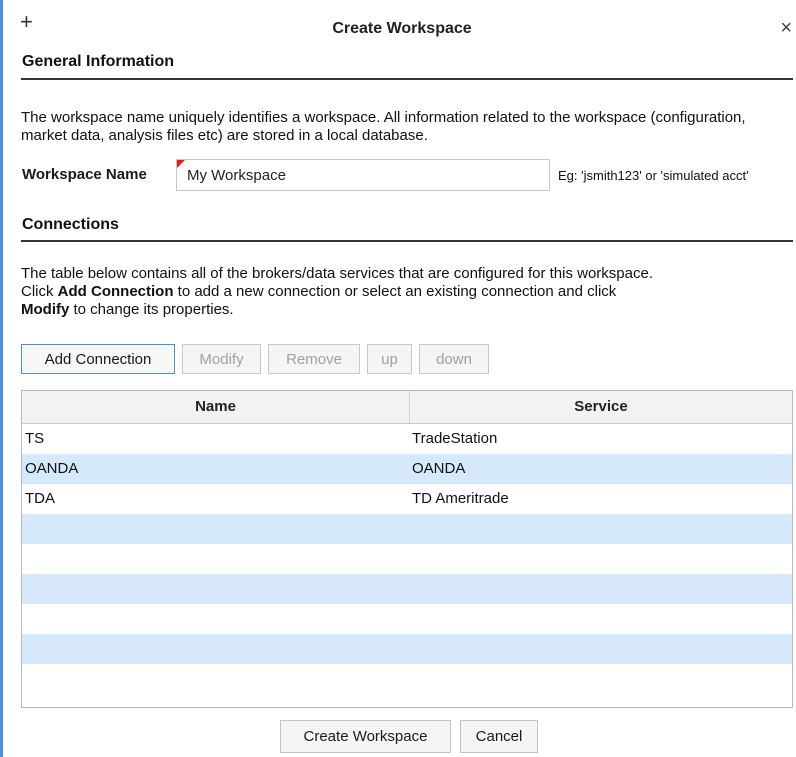  I want to click on cell-service: OANDA, so click(439, 468).